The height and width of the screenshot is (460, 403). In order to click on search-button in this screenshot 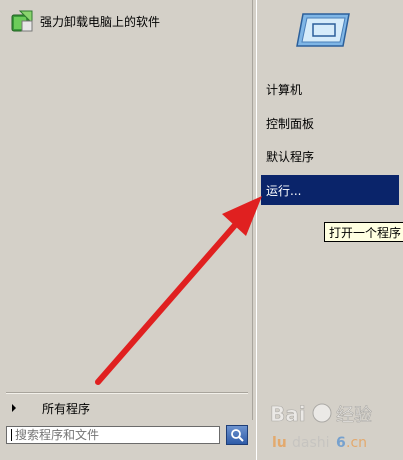, I will do `click(237, 435)`.